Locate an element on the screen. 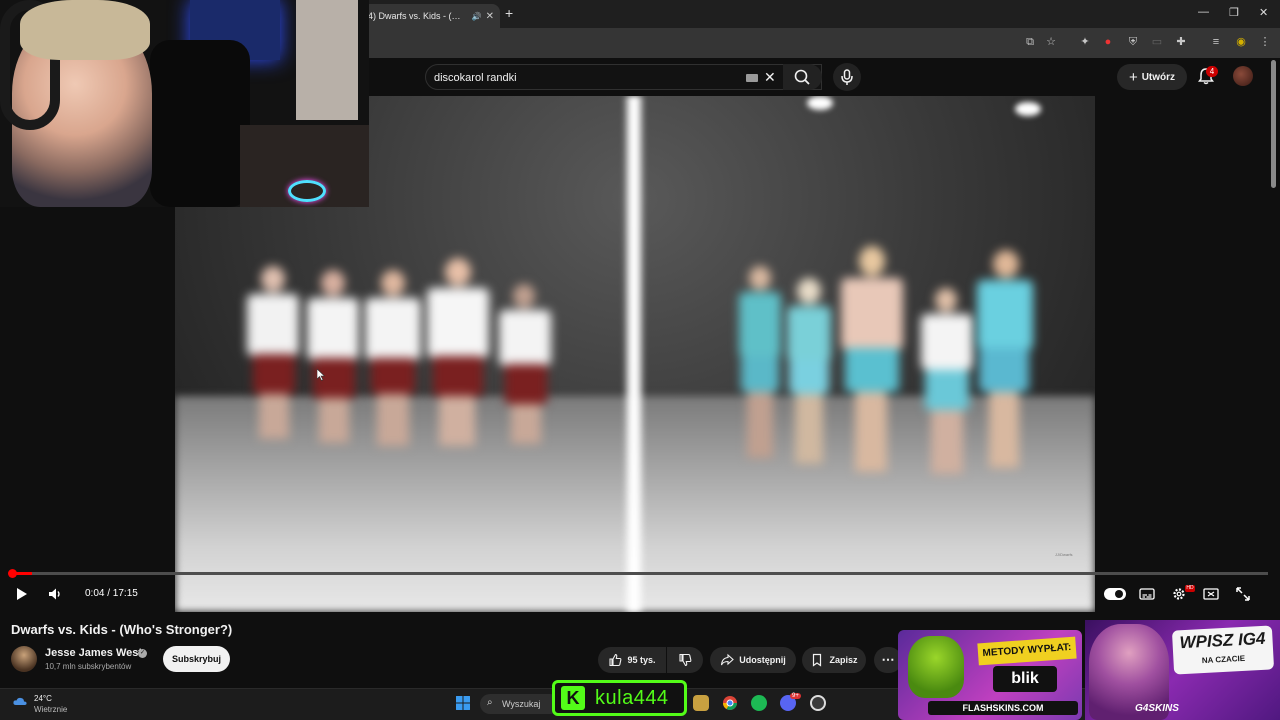  like-button: 95 tys. is located at coordinates (632, 660).